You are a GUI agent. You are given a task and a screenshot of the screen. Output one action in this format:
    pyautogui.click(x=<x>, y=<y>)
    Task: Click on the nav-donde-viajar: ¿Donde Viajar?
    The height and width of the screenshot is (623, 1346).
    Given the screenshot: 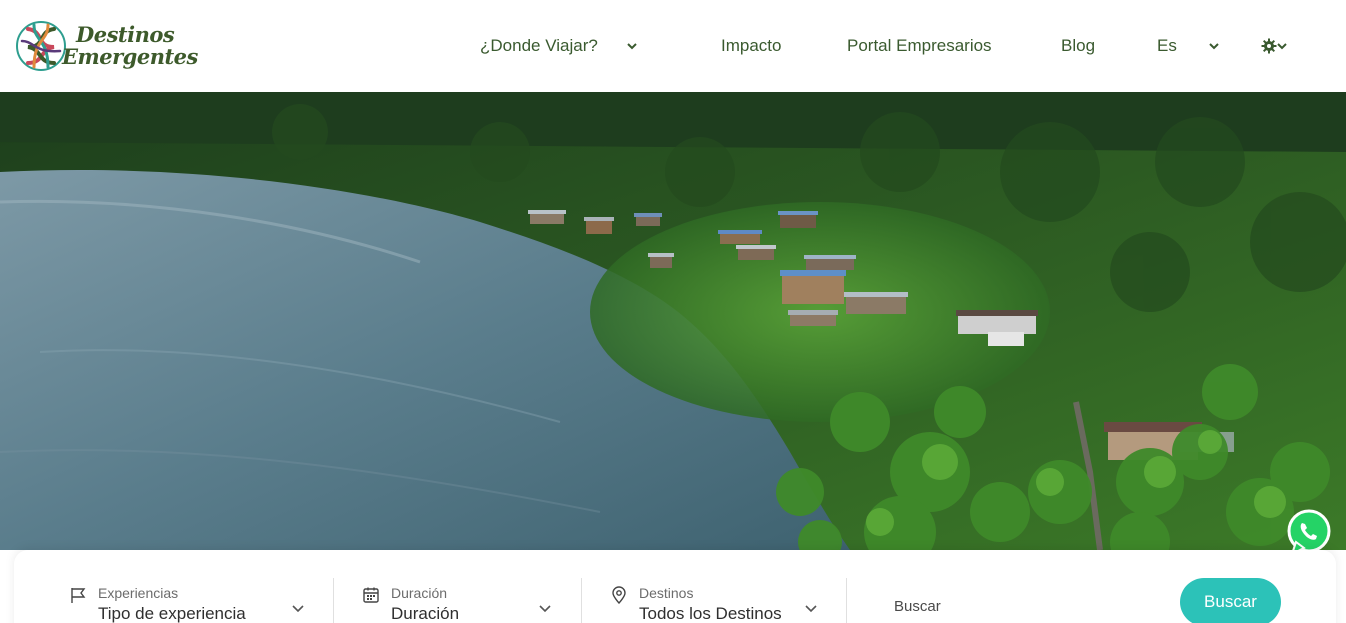 What is the action you would take?
    pyautogui.click(x=559, y=46)
    